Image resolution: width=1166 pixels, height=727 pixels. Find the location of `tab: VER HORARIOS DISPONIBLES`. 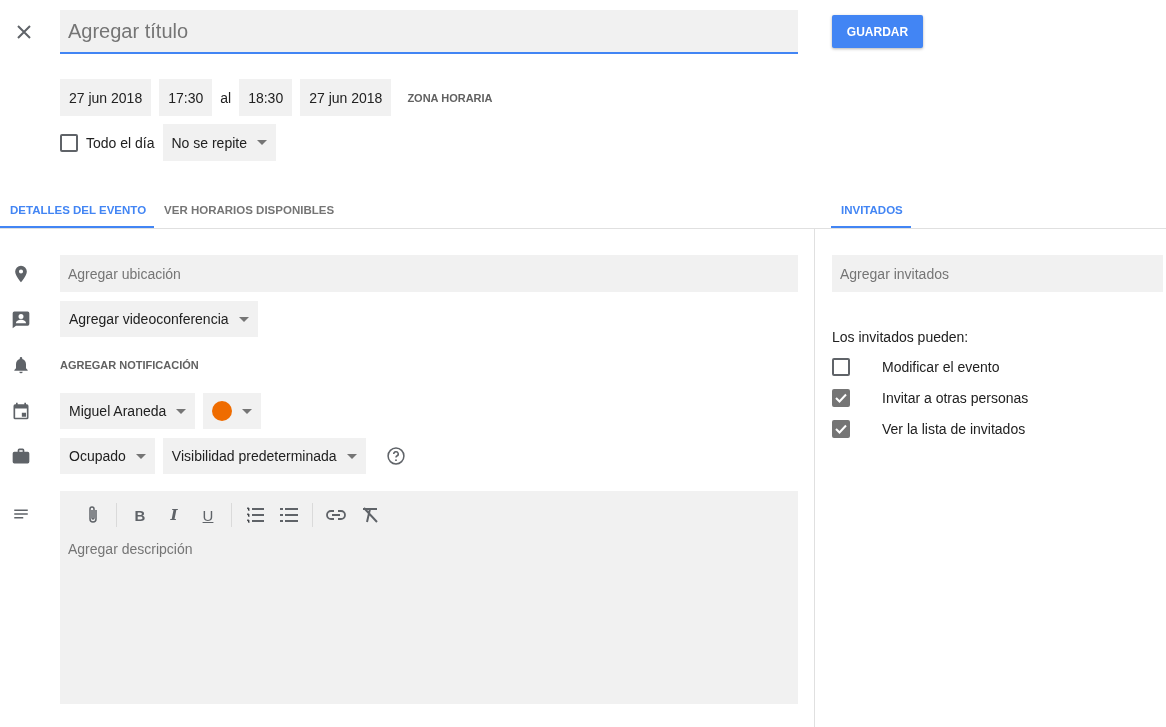

tab: VER HORARIOS DISPONIBLES is located at coordinates (248, 211).